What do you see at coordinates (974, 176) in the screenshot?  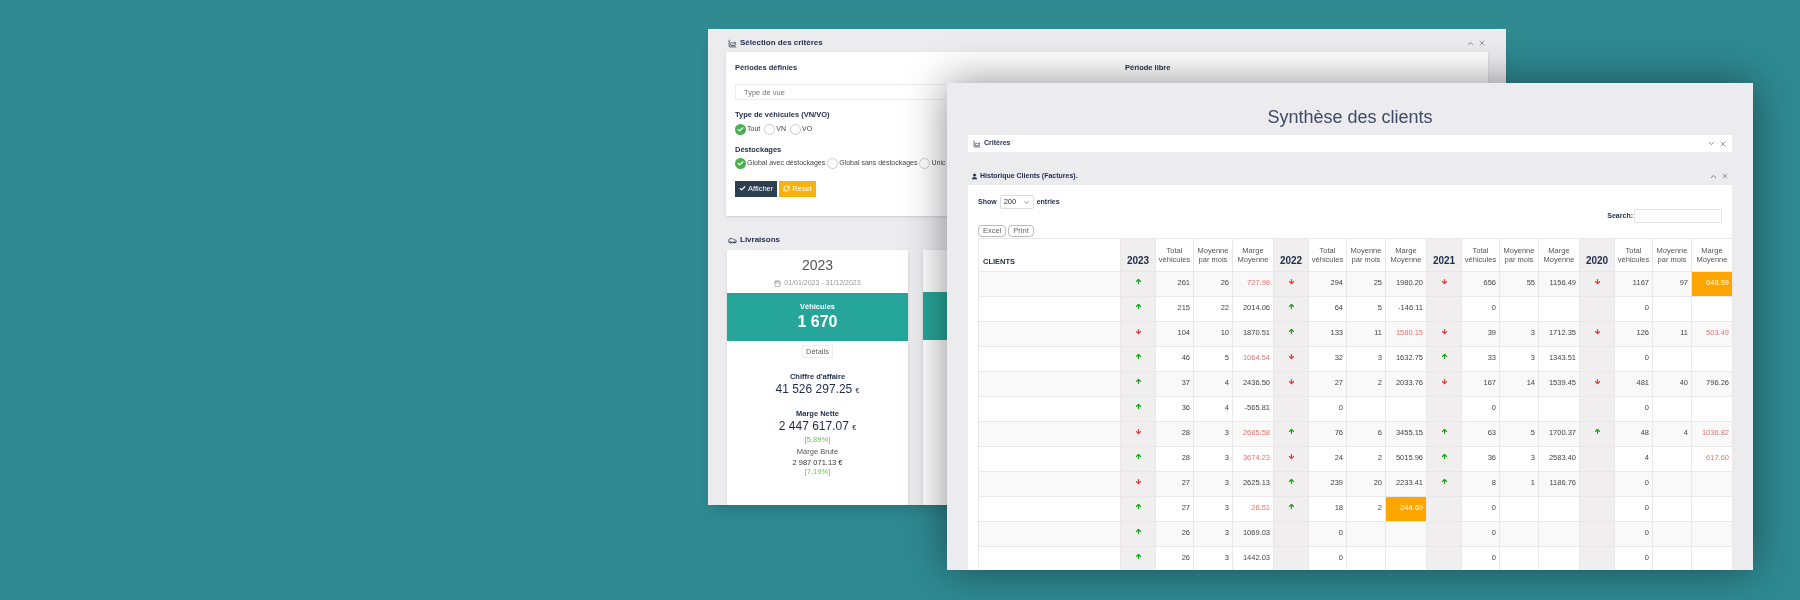 I see `user-icon` at bounding box center [974, 176].